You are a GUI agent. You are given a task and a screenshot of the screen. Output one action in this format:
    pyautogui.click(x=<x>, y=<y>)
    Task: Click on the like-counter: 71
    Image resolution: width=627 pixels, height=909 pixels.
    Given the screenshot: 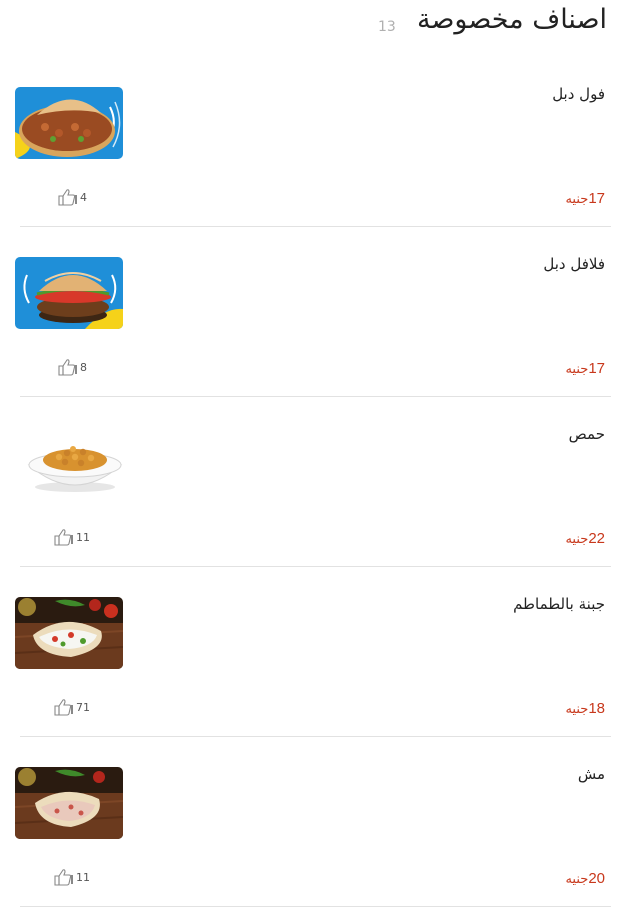 What is the action you would take?
    pyautogui.click(x=71, y=707)
    